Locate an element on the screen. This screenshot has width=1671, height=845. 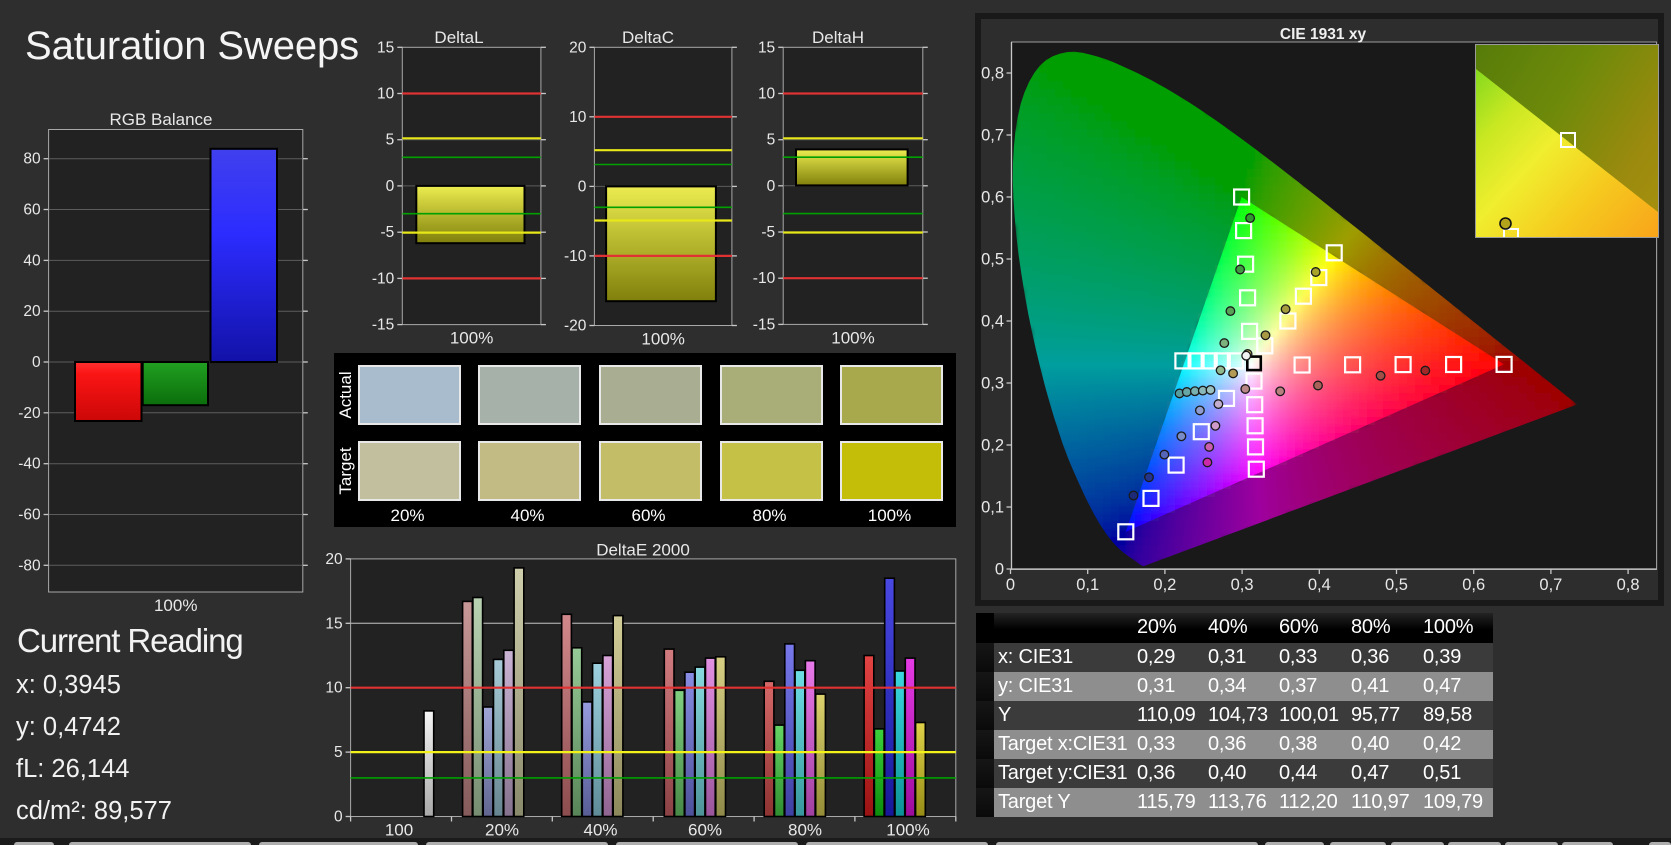
svg-text: -40 is located at coordinates (29, 464).